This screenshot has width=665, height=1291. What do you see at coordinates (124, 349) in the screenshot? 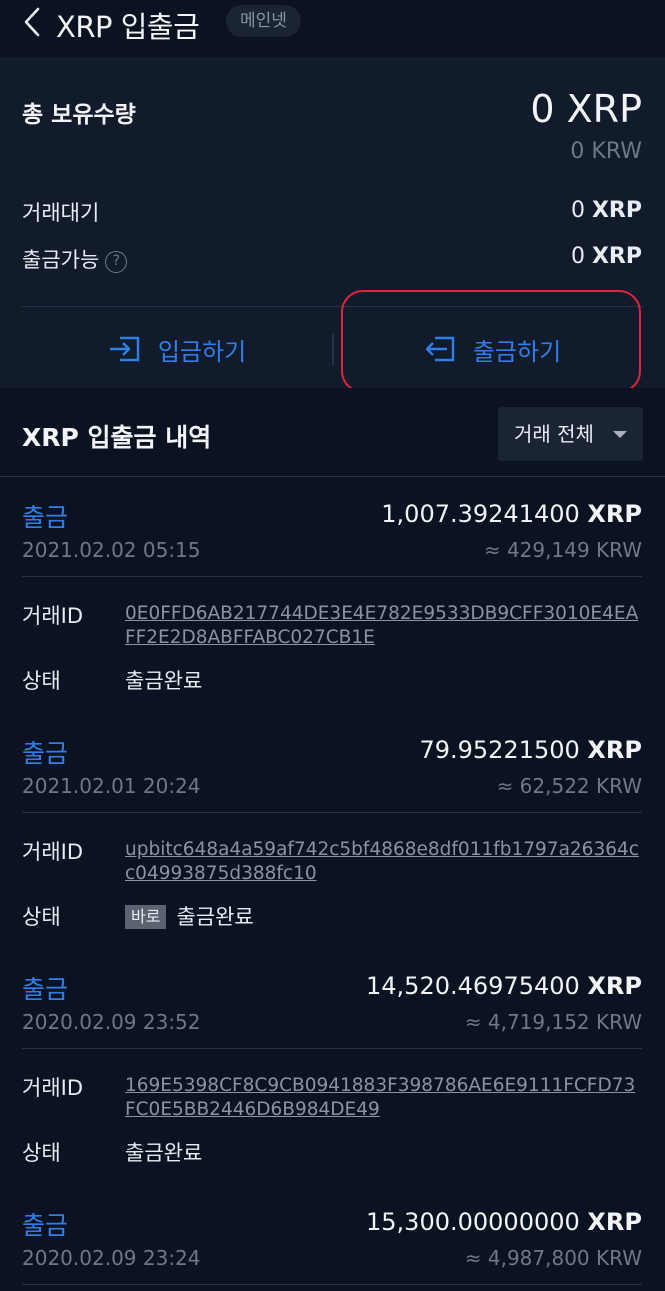
I see `deposit-icon` at bounding box center [124, 349].